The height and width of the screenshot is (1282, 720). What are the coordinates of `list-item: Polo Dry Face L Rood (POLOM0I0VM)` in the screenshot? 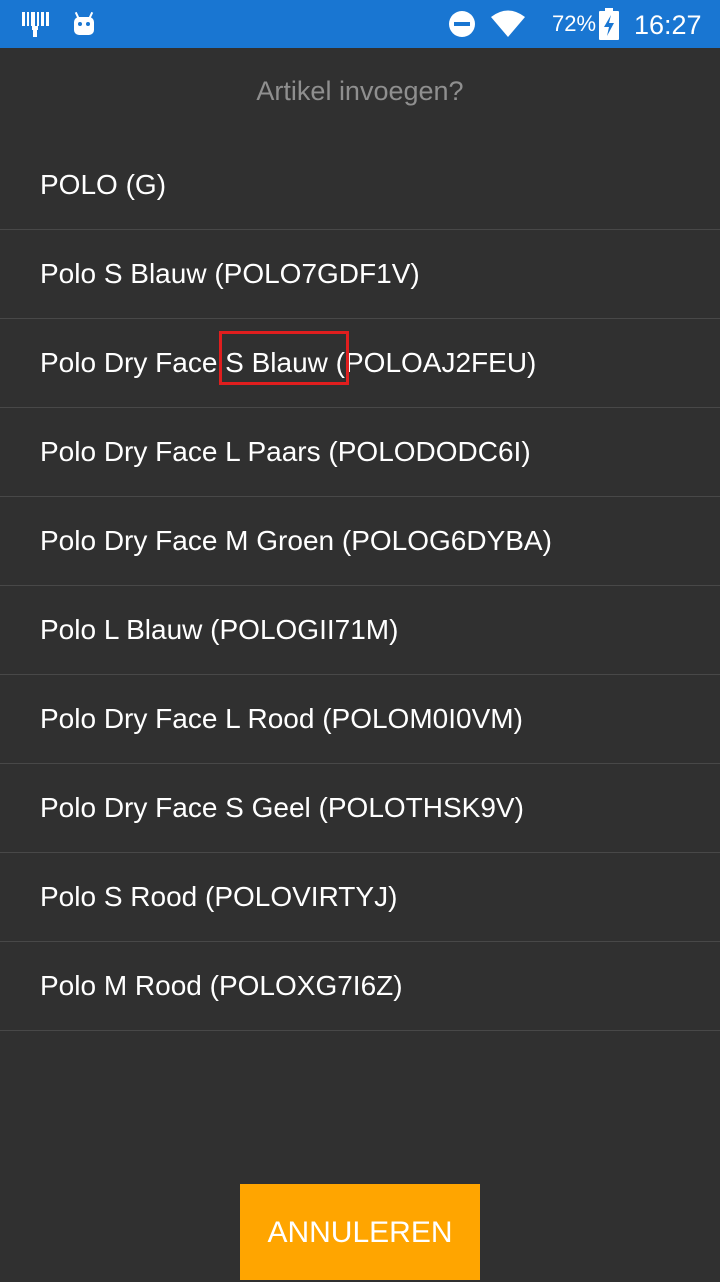 It's located at (360, 719).